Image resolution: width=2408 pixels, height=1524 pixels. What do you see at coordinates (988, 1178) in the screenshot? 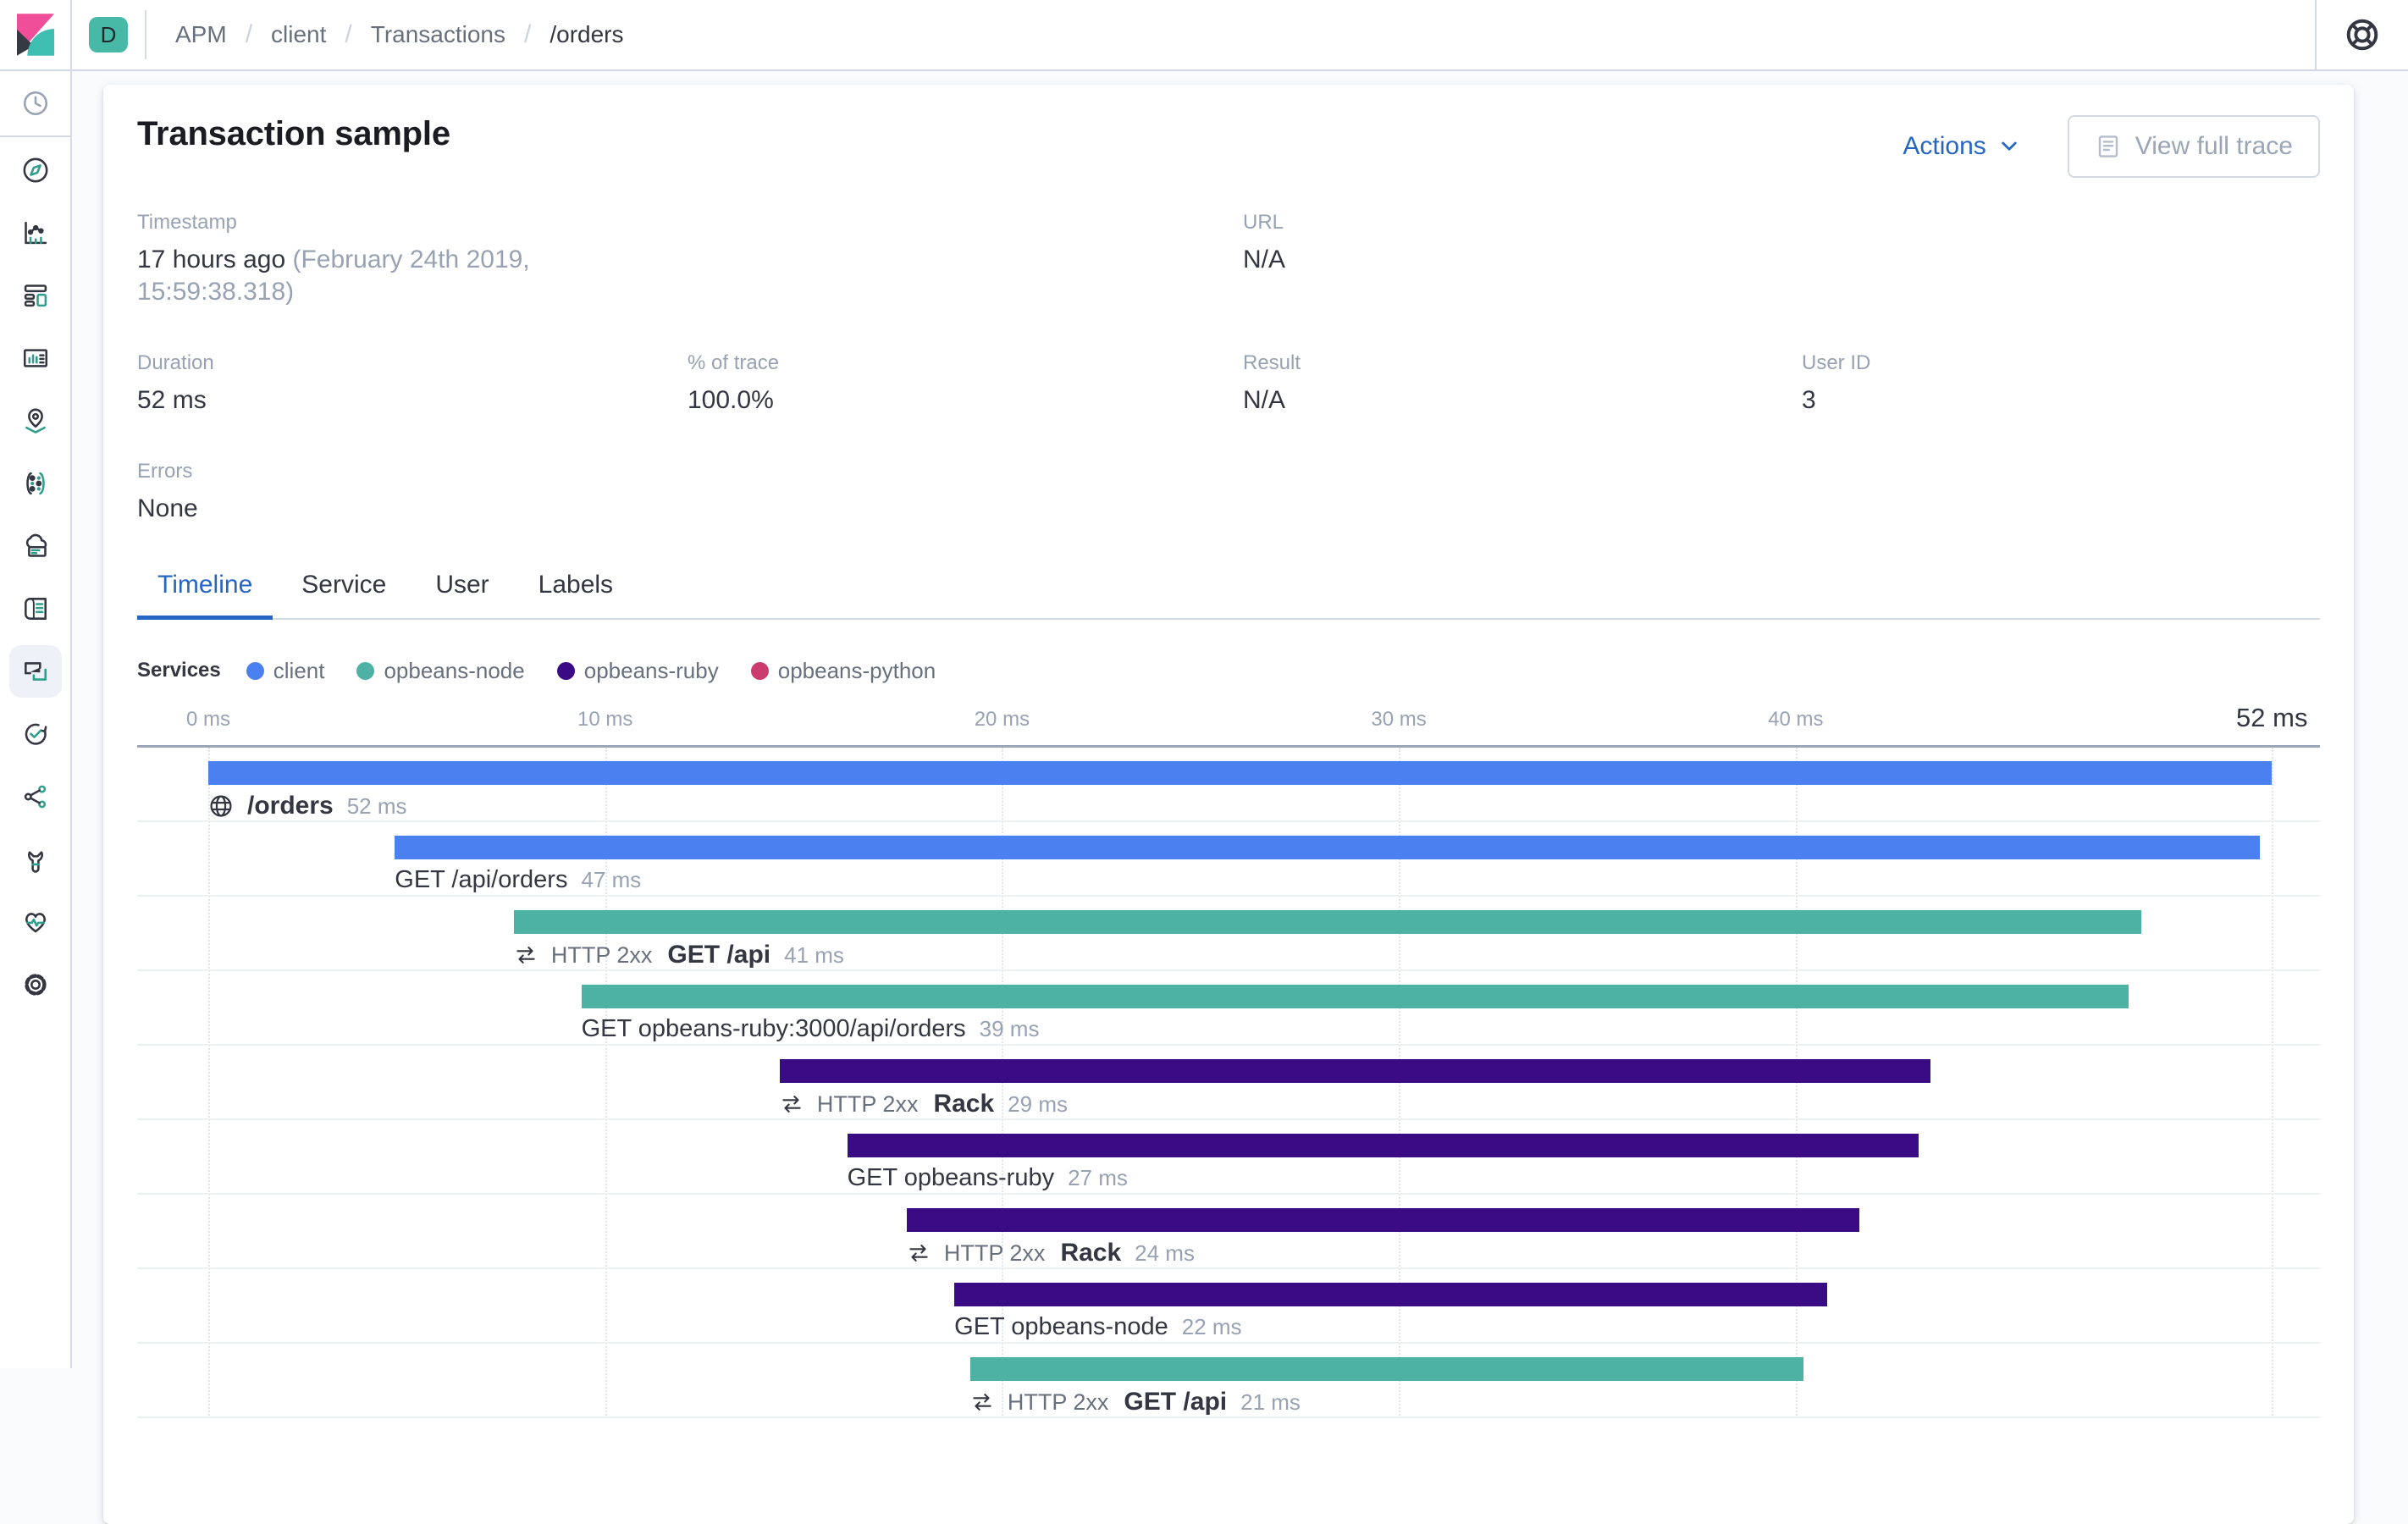
I see `span-label: GET opbeans-ruby 27 ms` at bounding box center [988, 1178].